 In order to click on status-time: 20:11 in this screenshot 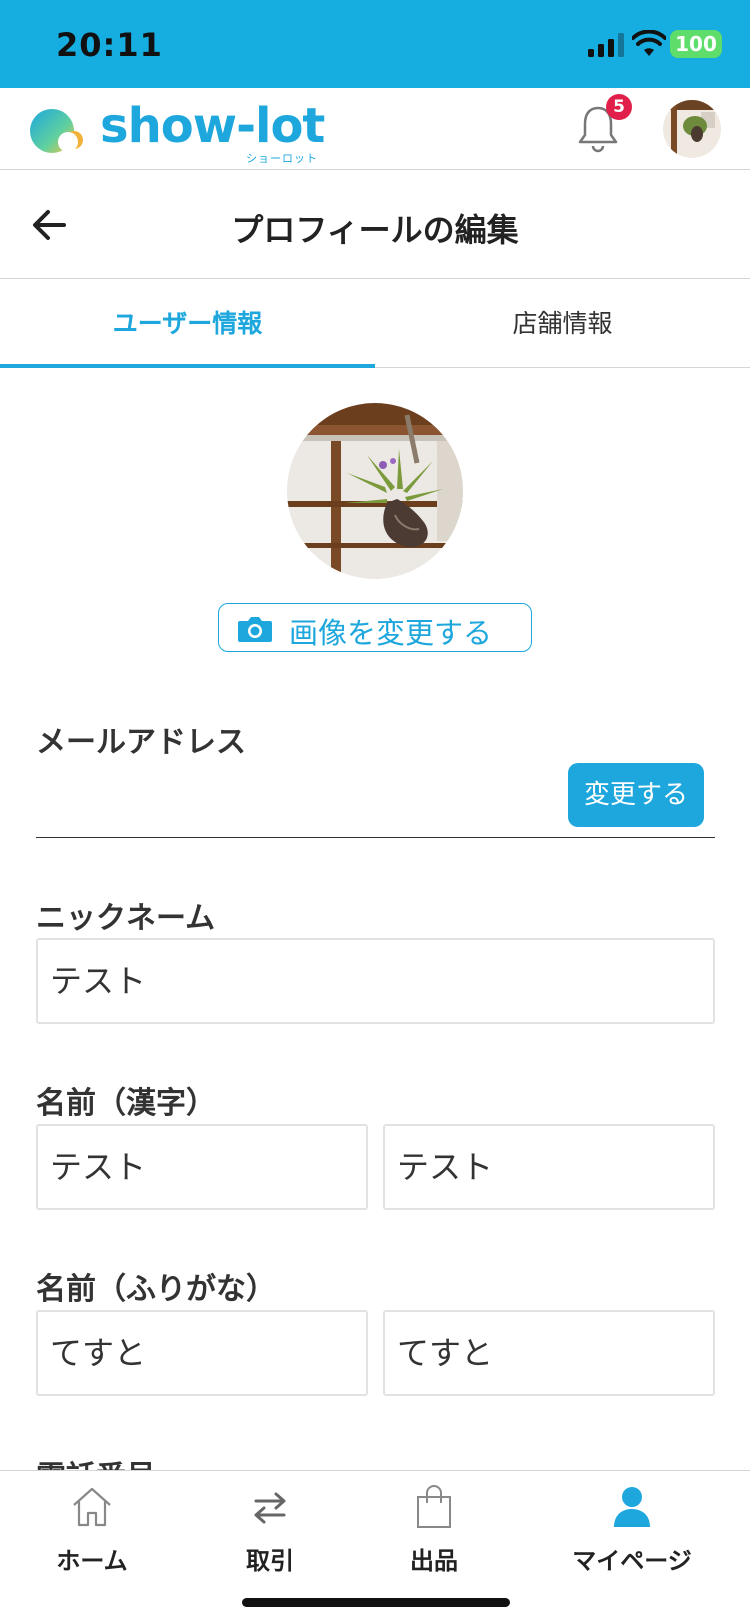, I will do `click(109, 45)`.